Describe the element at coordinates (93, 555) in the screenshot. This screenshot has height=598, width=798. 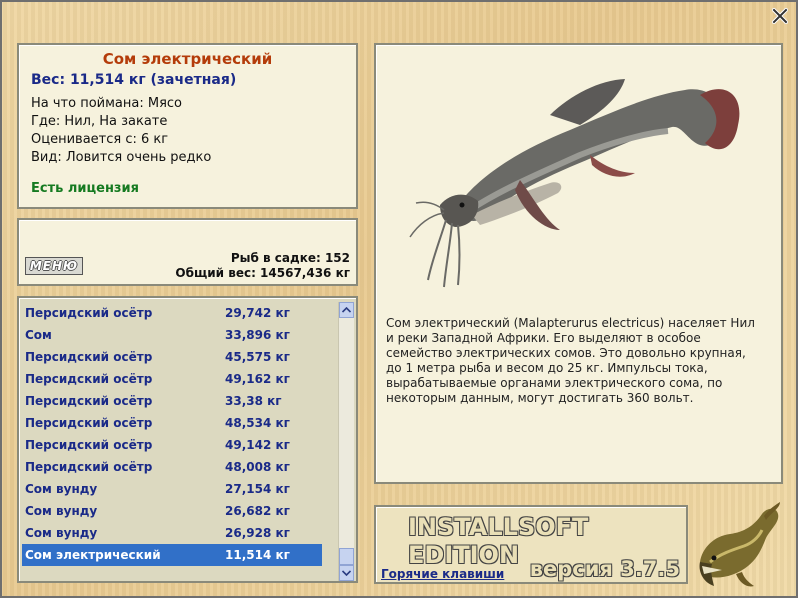
I see `list-item-name: Сом электрический` at that location.